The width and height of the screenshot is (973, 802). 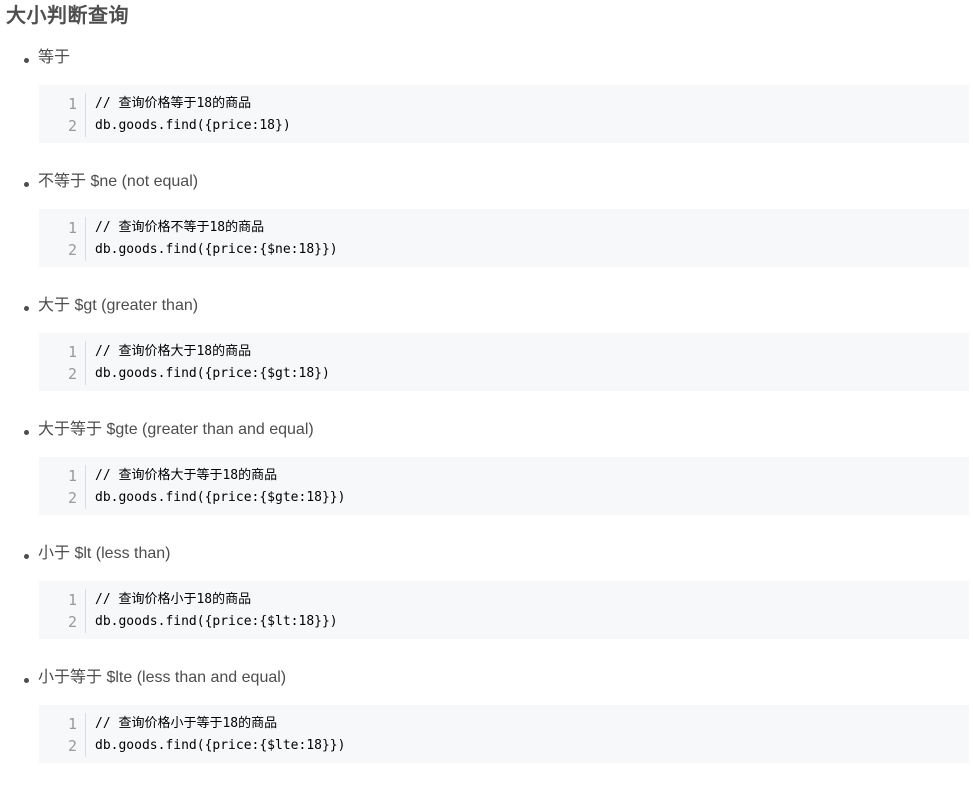 I want to click on code-comment-line: // 查询价格不等于18的商品, so click(x=179, y=228).